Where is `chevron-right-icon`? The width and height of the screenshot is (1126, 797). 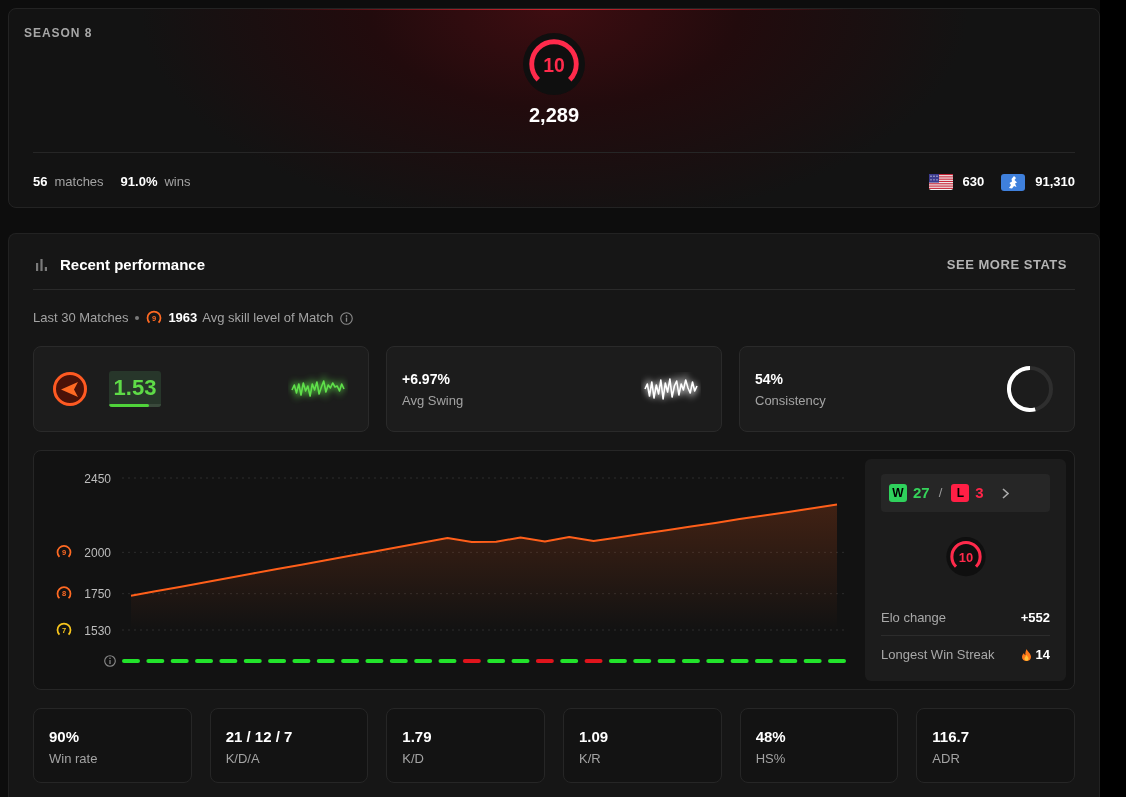 chevron-right-icon is located at coordinates (1005, 493).